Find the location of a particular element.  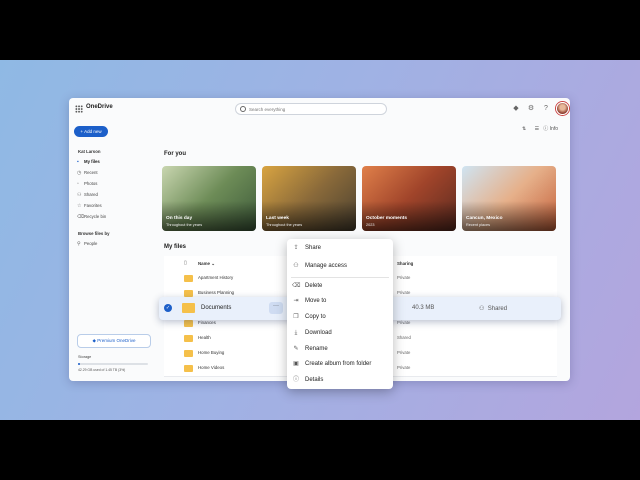

rename-icon: ✎ is located at coordinates (296, 349).